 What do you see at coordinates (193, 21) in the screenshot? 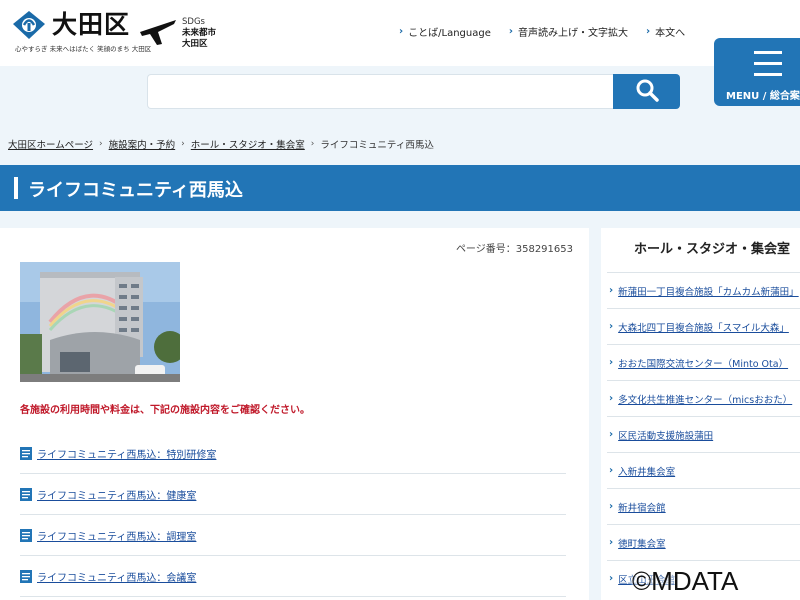
I see `sdgs-label: SDGs` at bounding box center [193, 21].